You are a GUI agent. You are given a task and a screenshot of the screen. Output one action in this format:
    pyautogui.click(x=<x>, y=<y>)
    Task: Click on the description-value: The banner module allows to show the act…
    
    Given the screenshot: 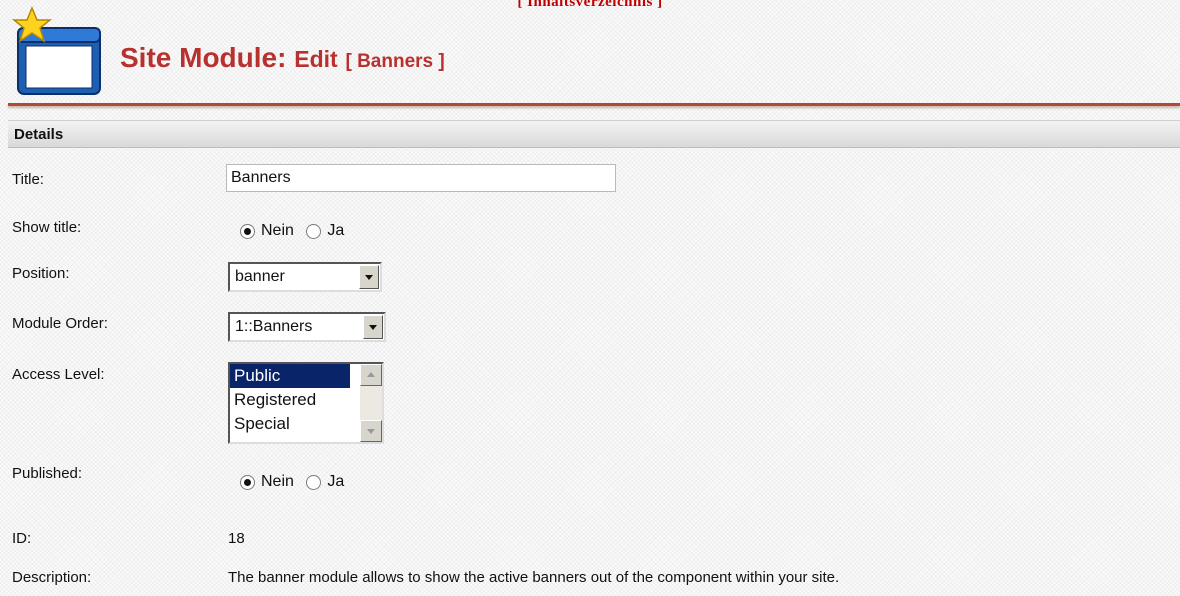 What is the action you would take?
    pyautogui.click(x=534, y=577)
    